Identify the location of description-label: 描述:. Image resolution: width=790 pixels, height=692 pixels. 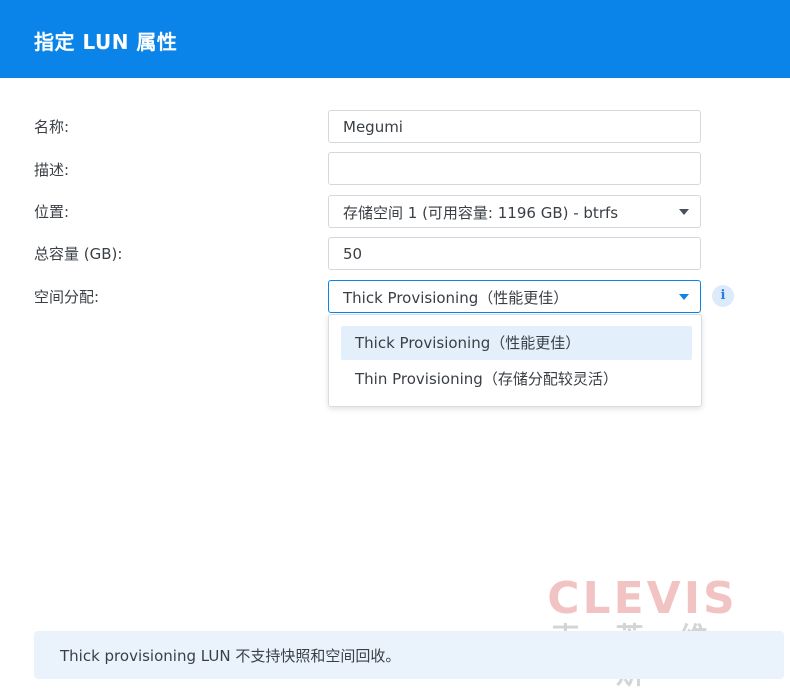
(52, 170).